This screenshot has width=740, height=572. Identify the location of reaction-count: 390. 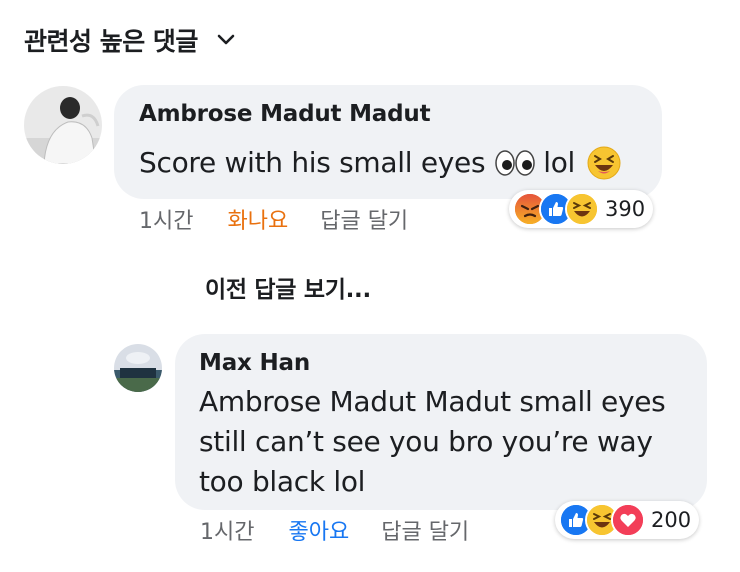
(625, 209).